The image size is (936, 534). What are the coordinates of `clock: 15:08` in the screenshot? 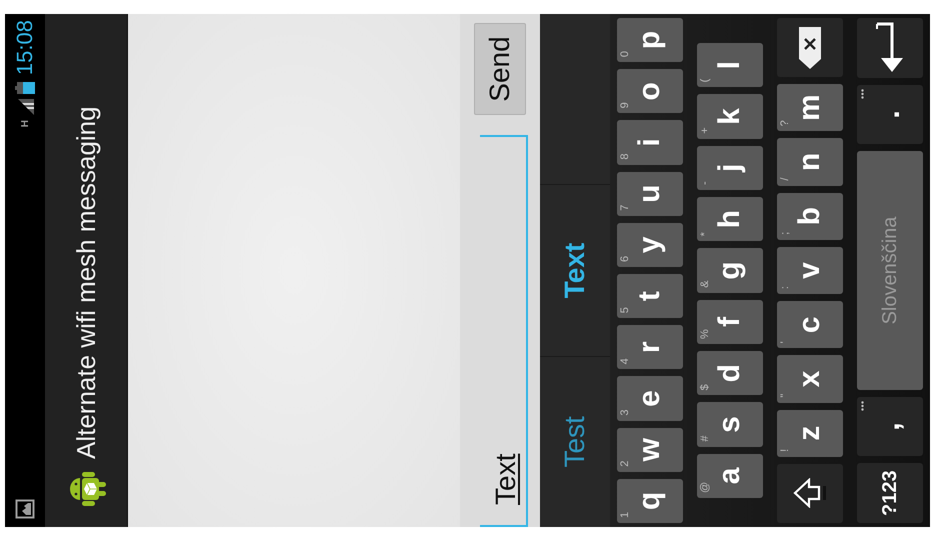 It's located at (25, 48).